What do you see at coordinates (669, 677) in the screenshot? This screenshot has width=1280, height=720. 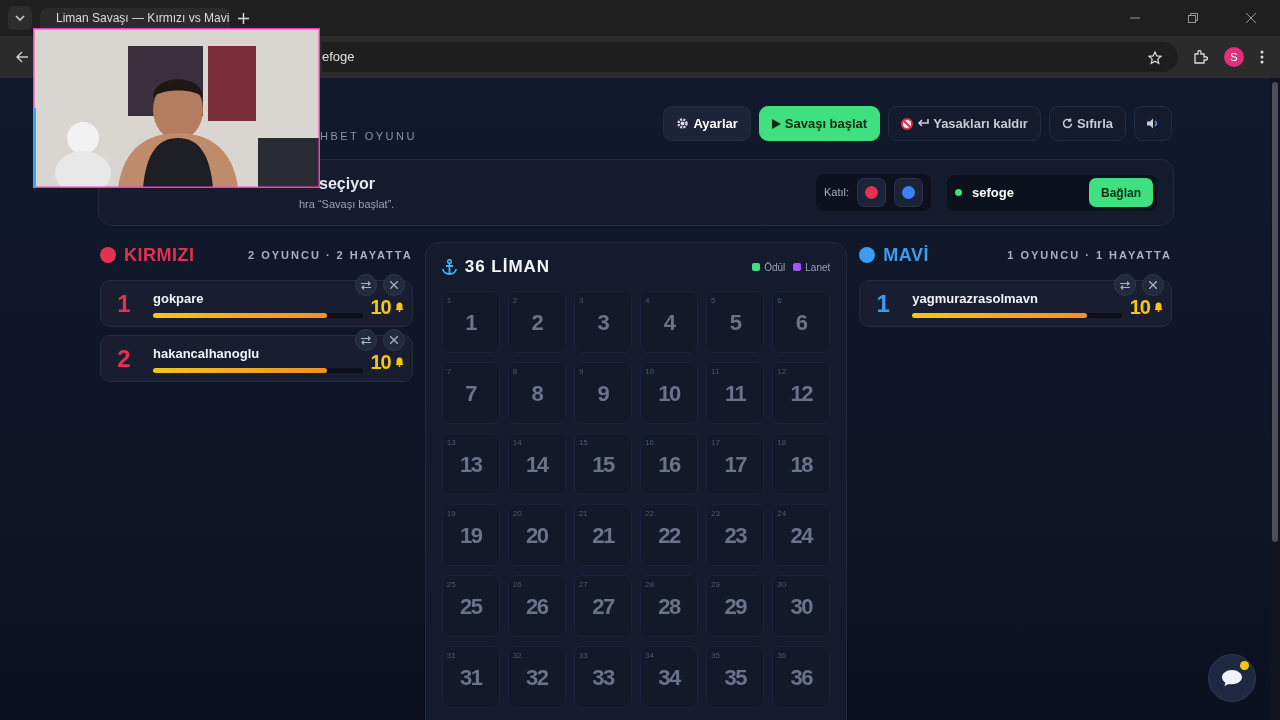 I see `port-tile: 34 34` at bounding box center [669, 677].